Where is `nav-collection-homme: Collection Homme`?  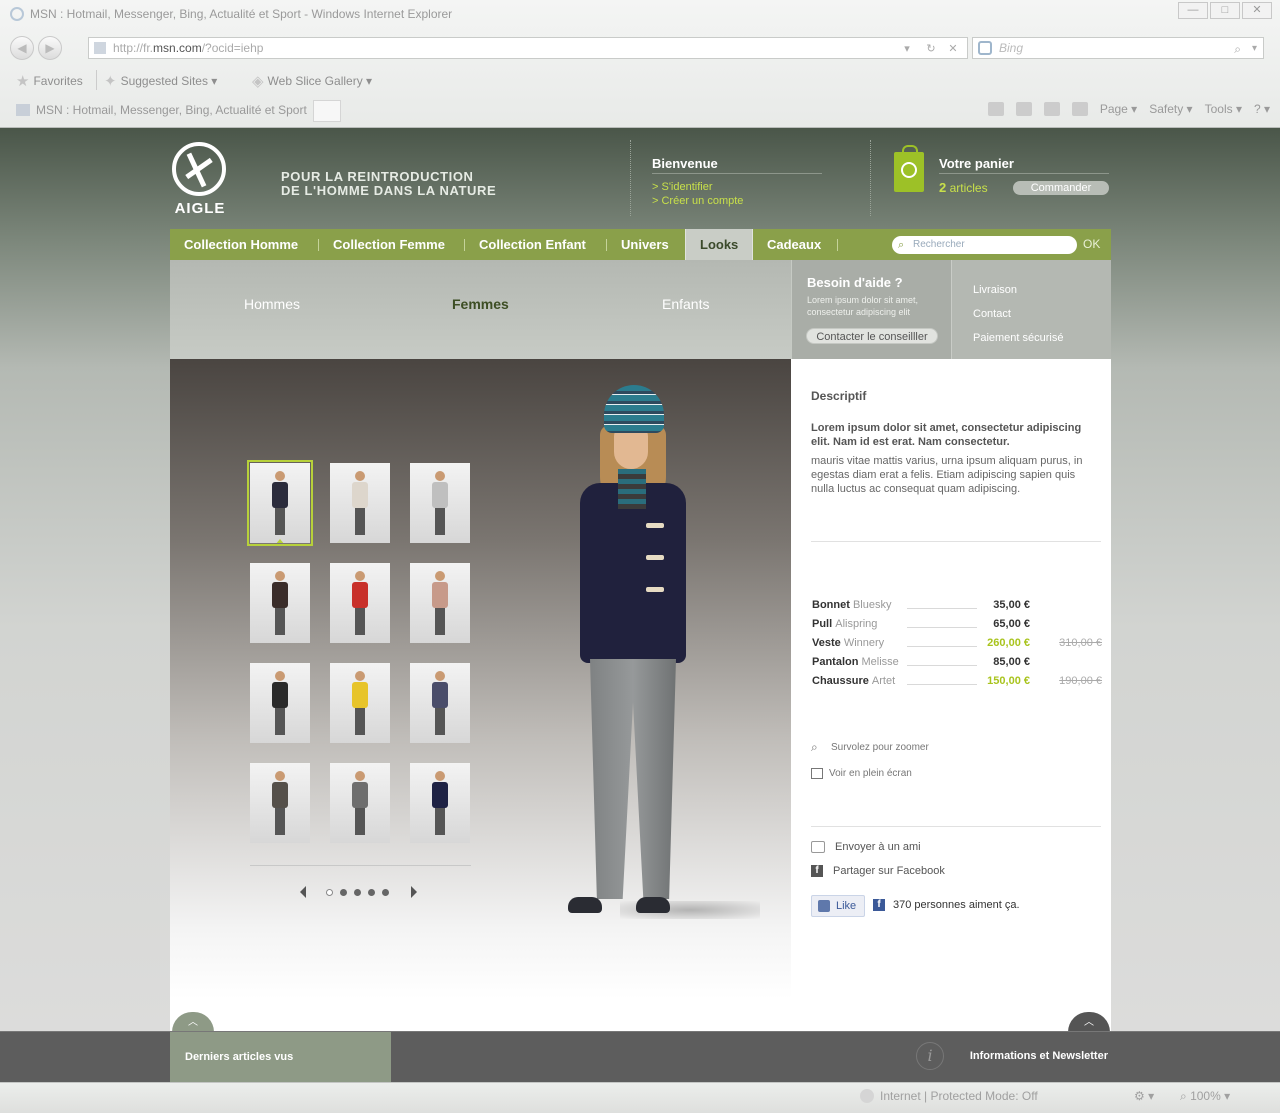
nav-collection-homme: Collection Homme is located at coordinates (241, 244).